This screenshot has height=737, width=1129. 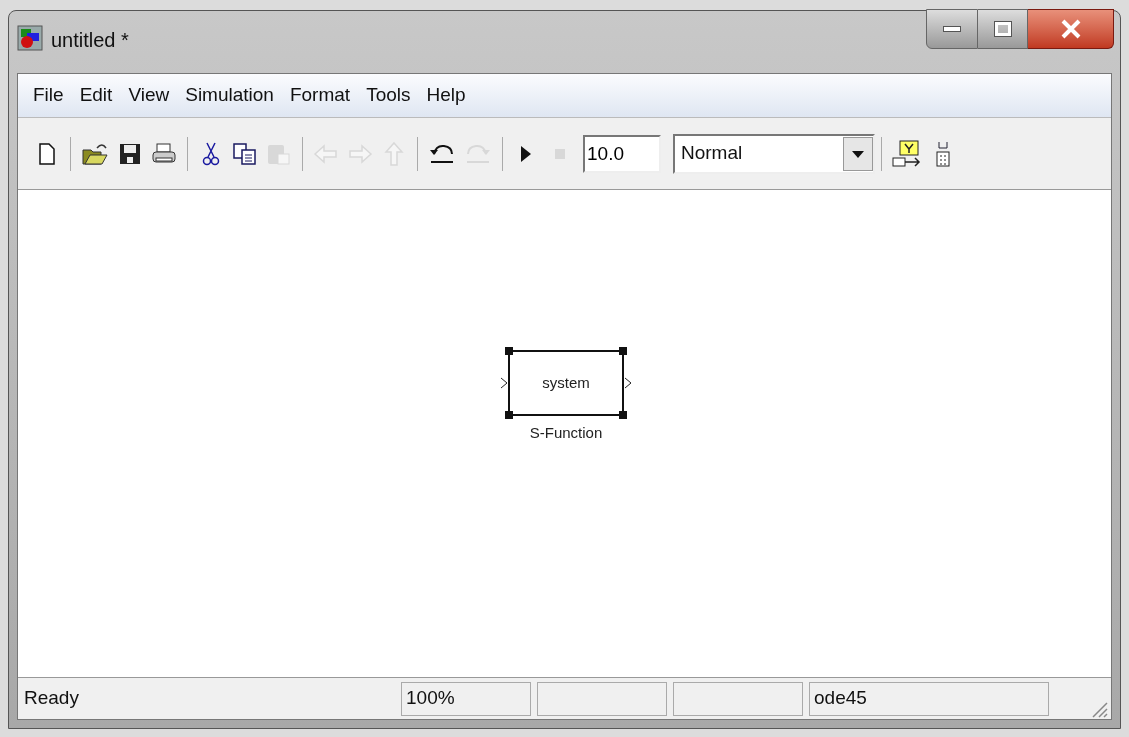 I want to click on zoom-level-pane: 100%, so click(x=466, y=698).